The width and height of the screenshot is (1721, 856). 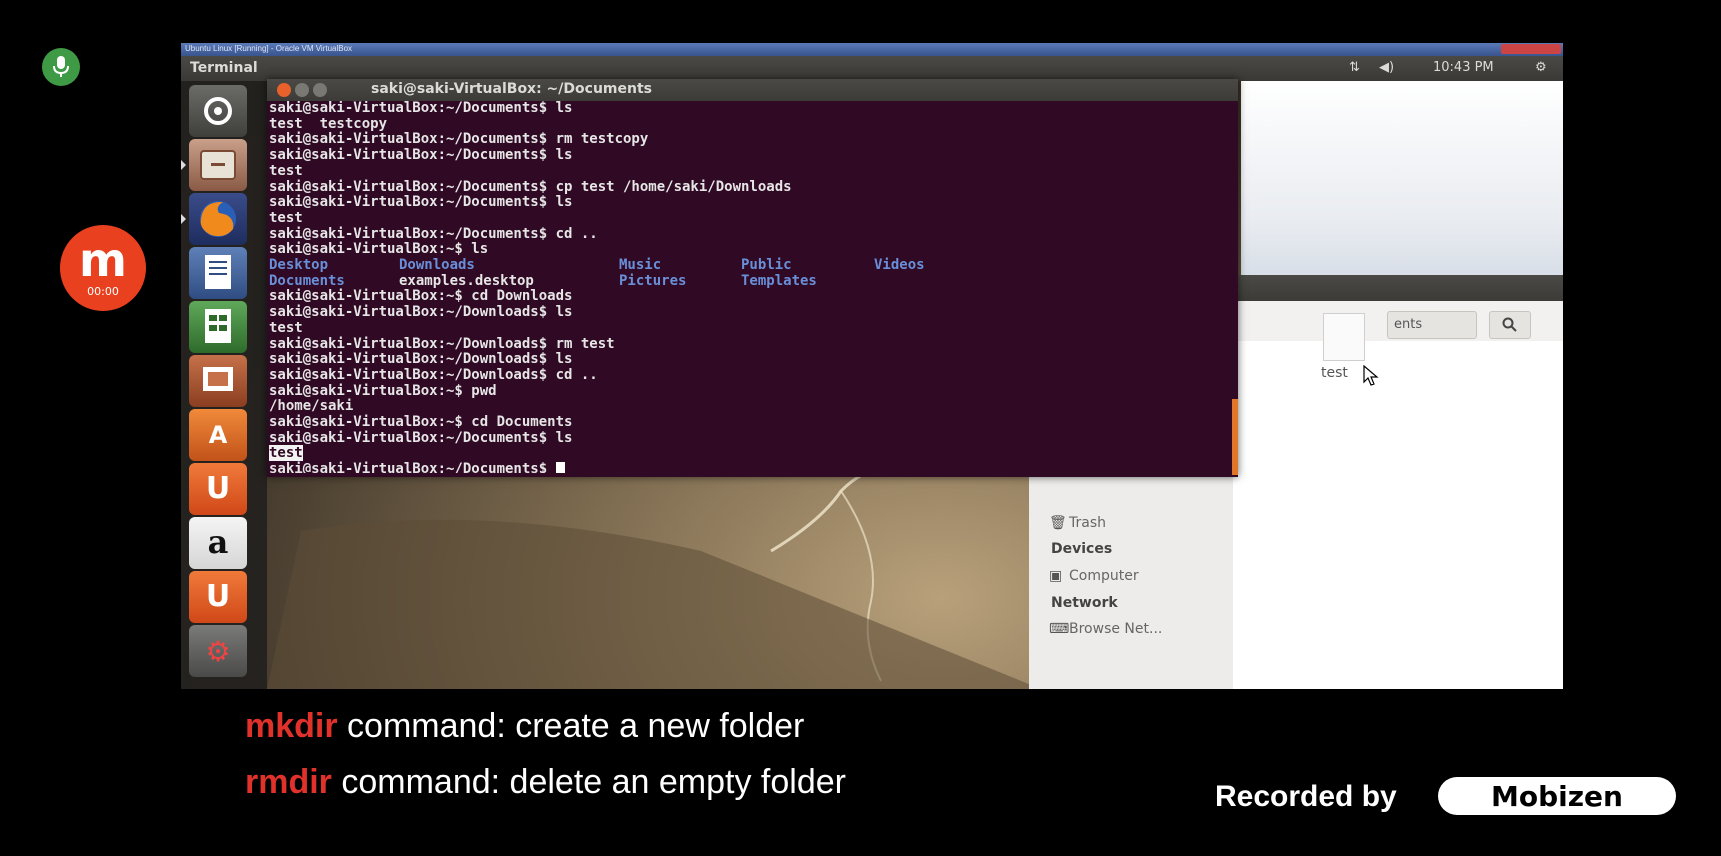 What do you see at coordinates (218, 597) in the screenshot?
I see `ubuntu-one-music-icon: U` at bounding box center [218, 597].